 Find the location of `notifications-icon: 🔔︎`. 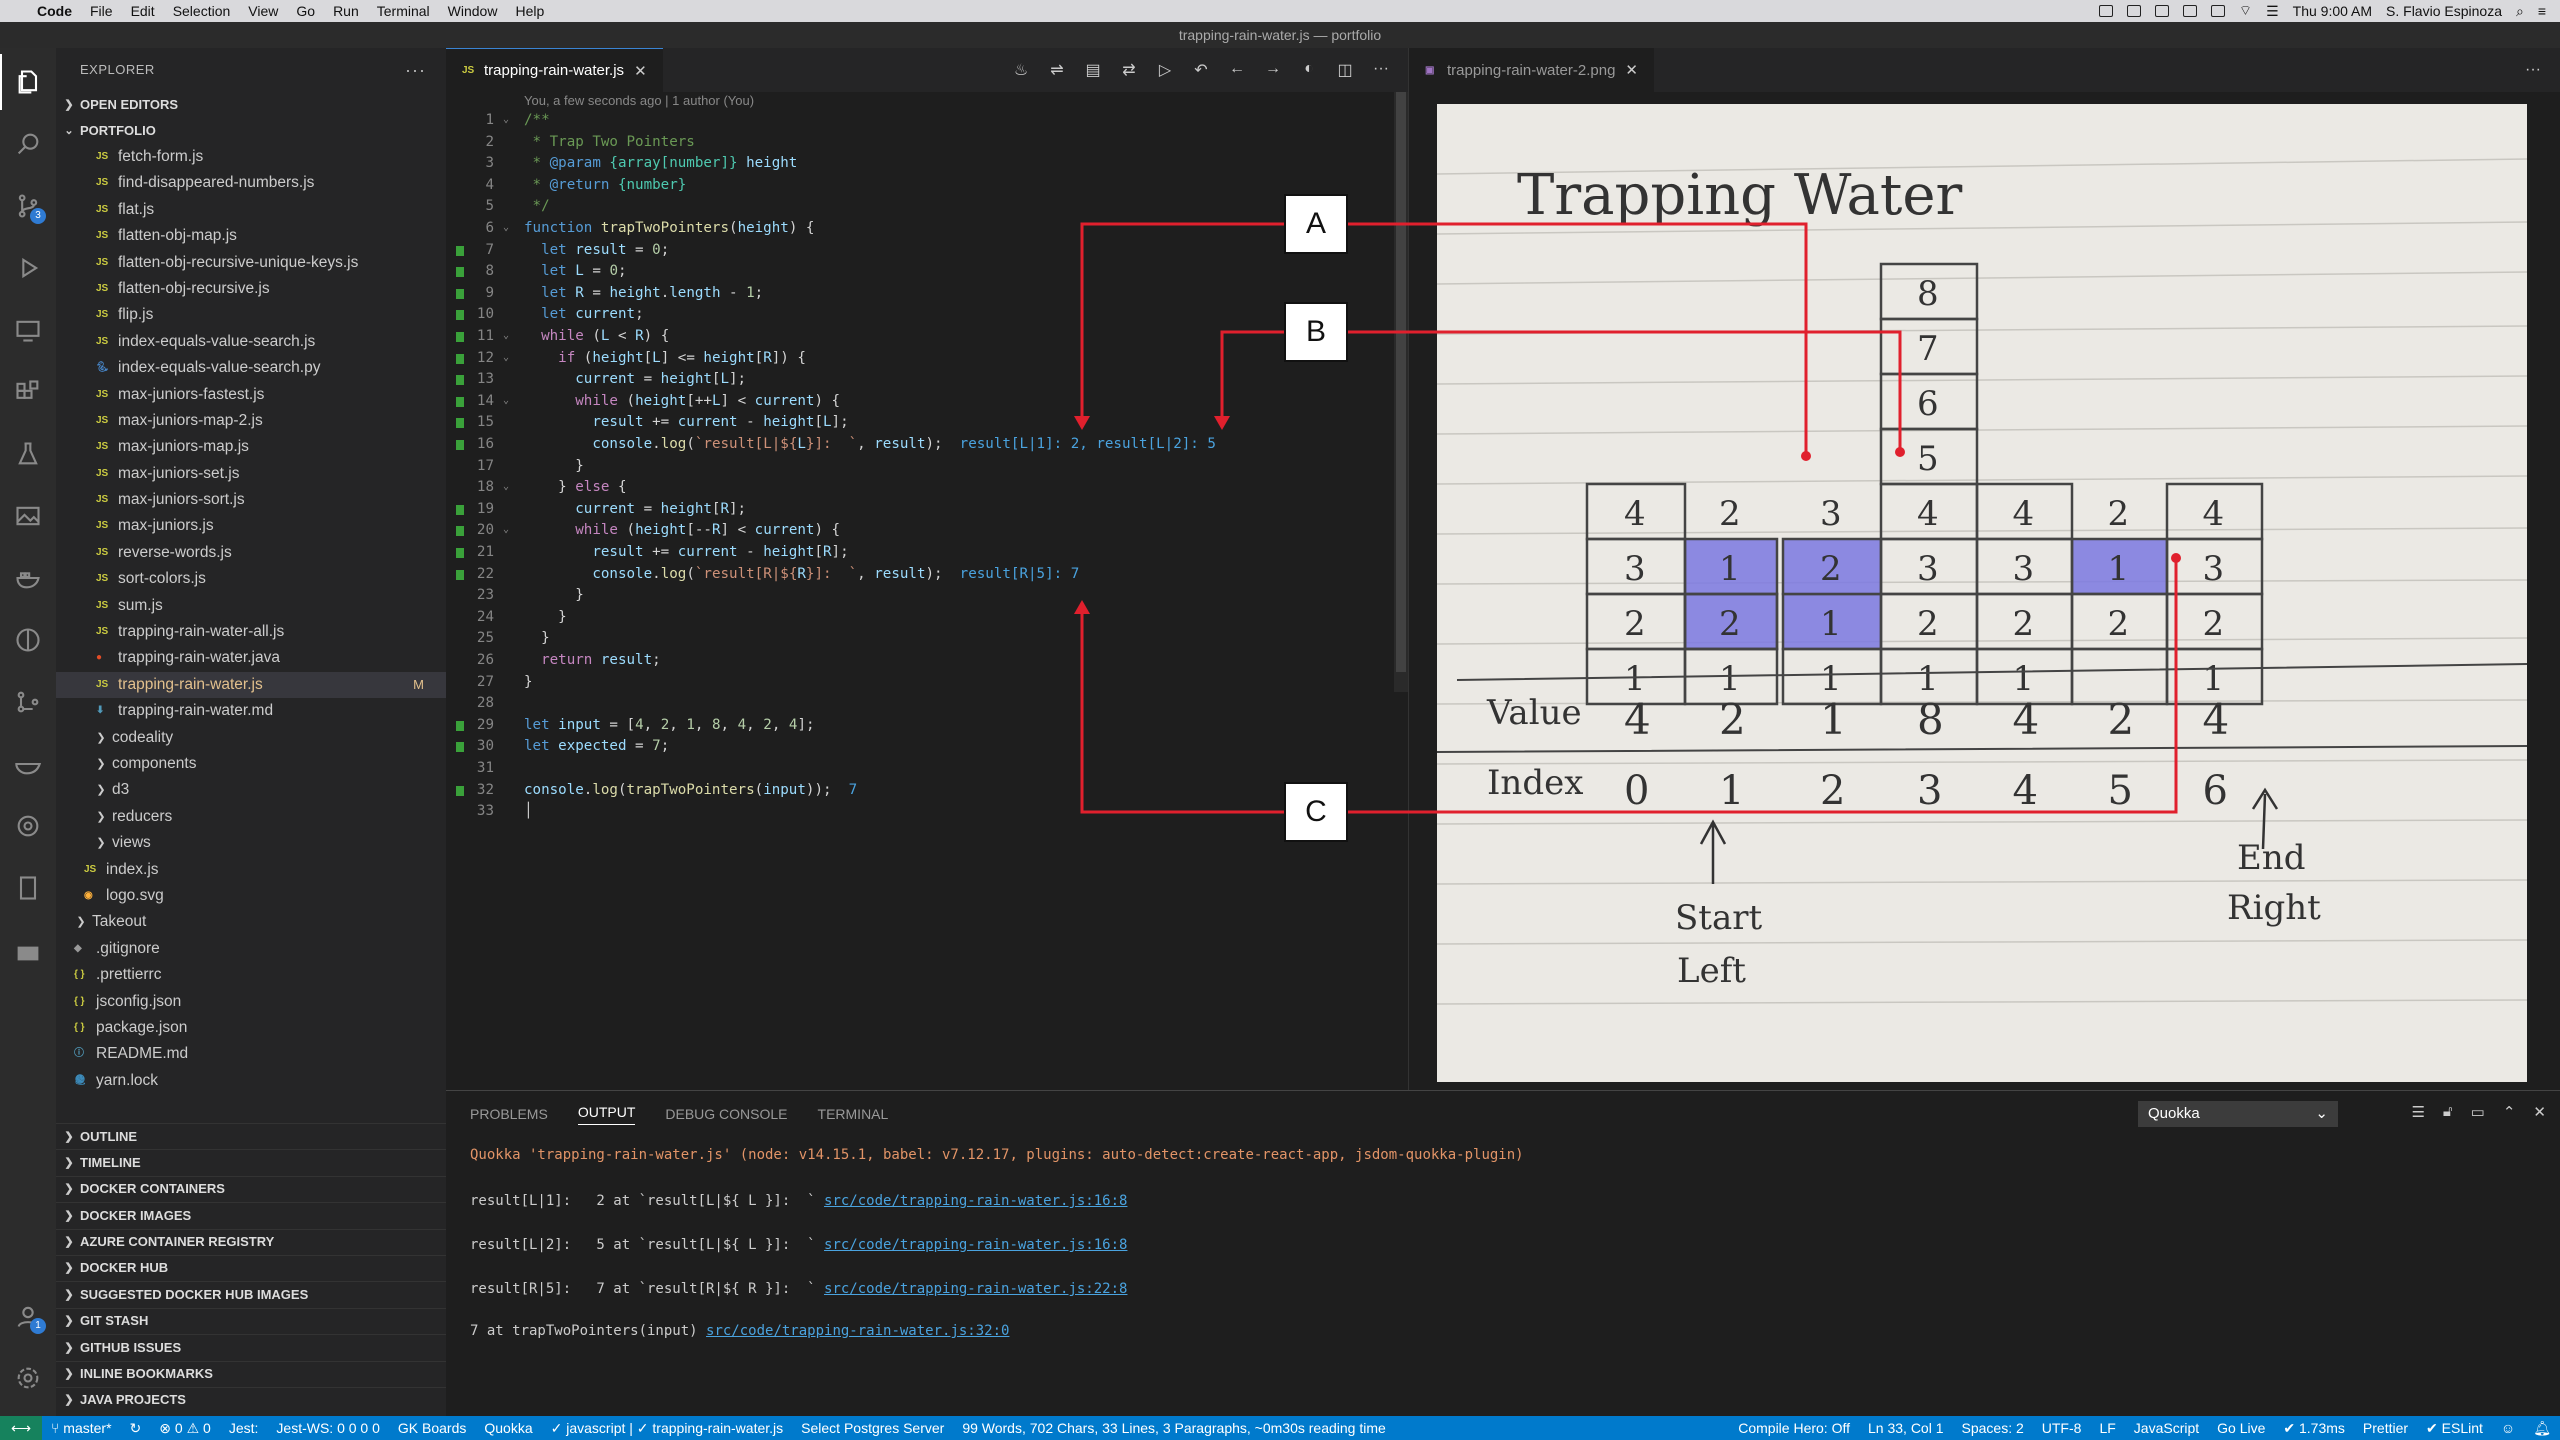

notifications-icon: 🔔︎ is located at coordinates (2542, 1428).